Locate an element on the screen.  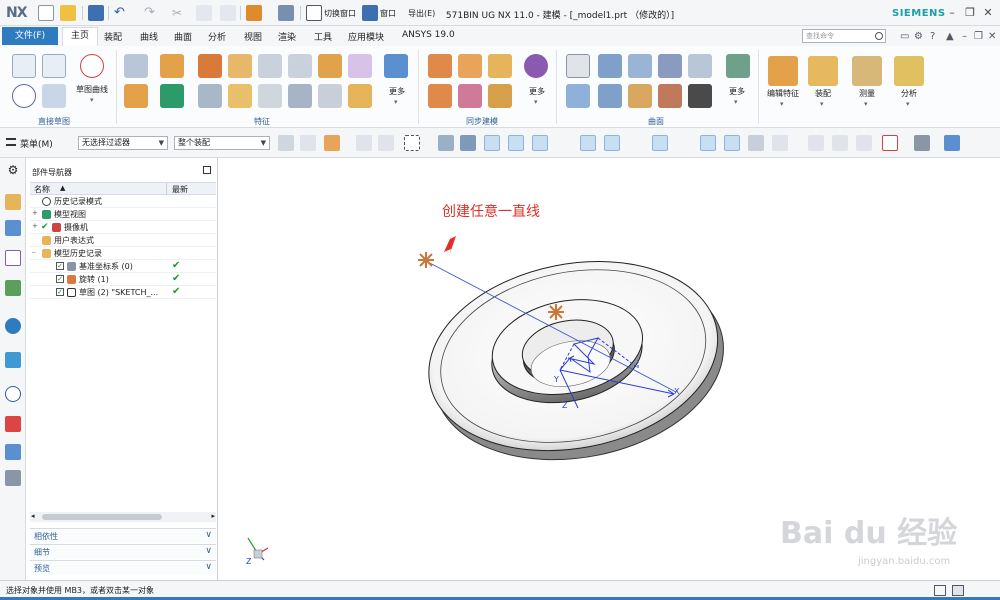
revolve-icon is located at coordinates (172, 66).